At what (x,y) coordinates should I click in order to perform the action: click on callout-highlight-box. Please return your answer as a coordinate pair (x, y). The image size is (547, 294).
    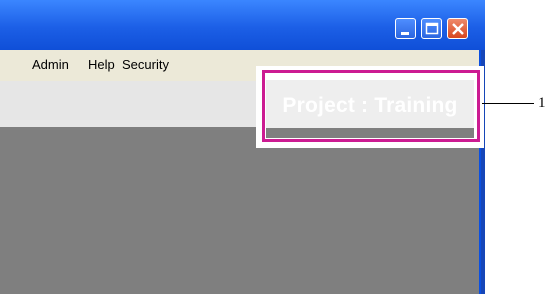
    Looking at the image, I should click on (371, 106).